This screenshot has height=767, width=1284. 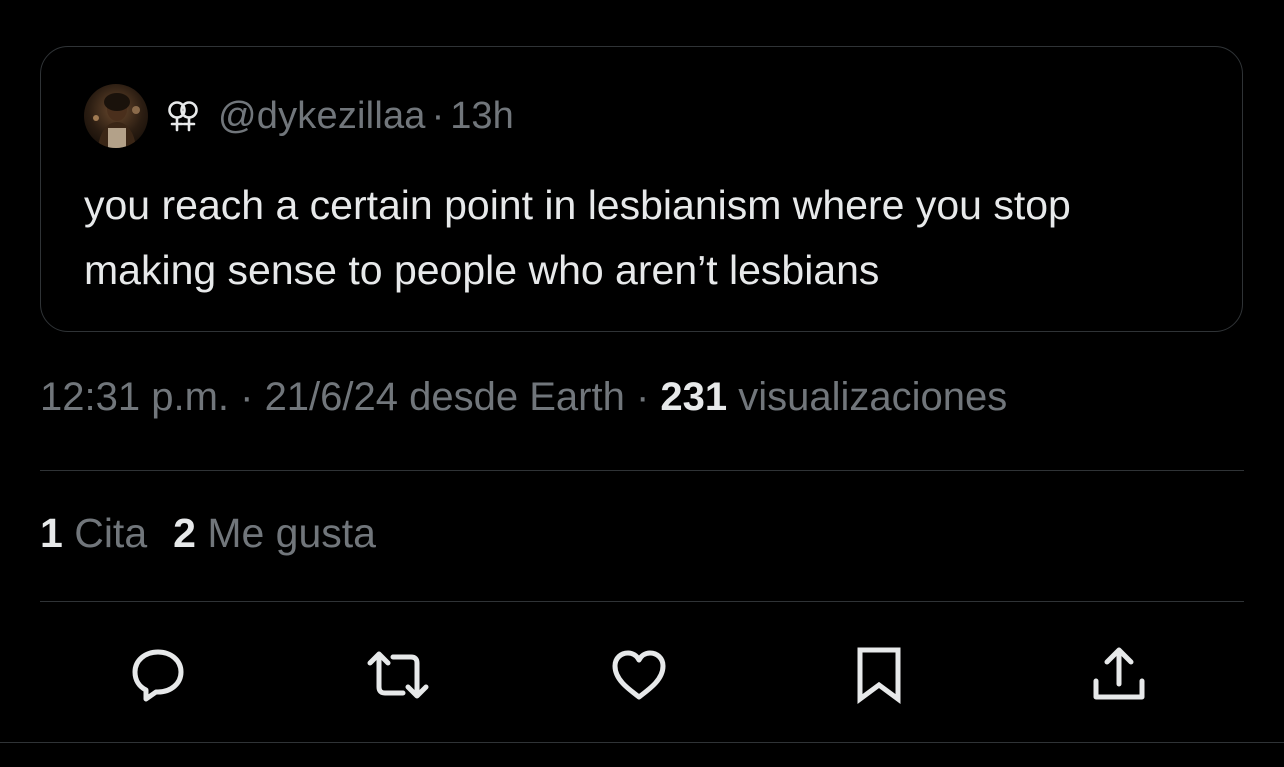 What do you see at coordinates (51, 533) in the screenshot?
I see `quotes-count: 1` at bounding box center [51, 533].